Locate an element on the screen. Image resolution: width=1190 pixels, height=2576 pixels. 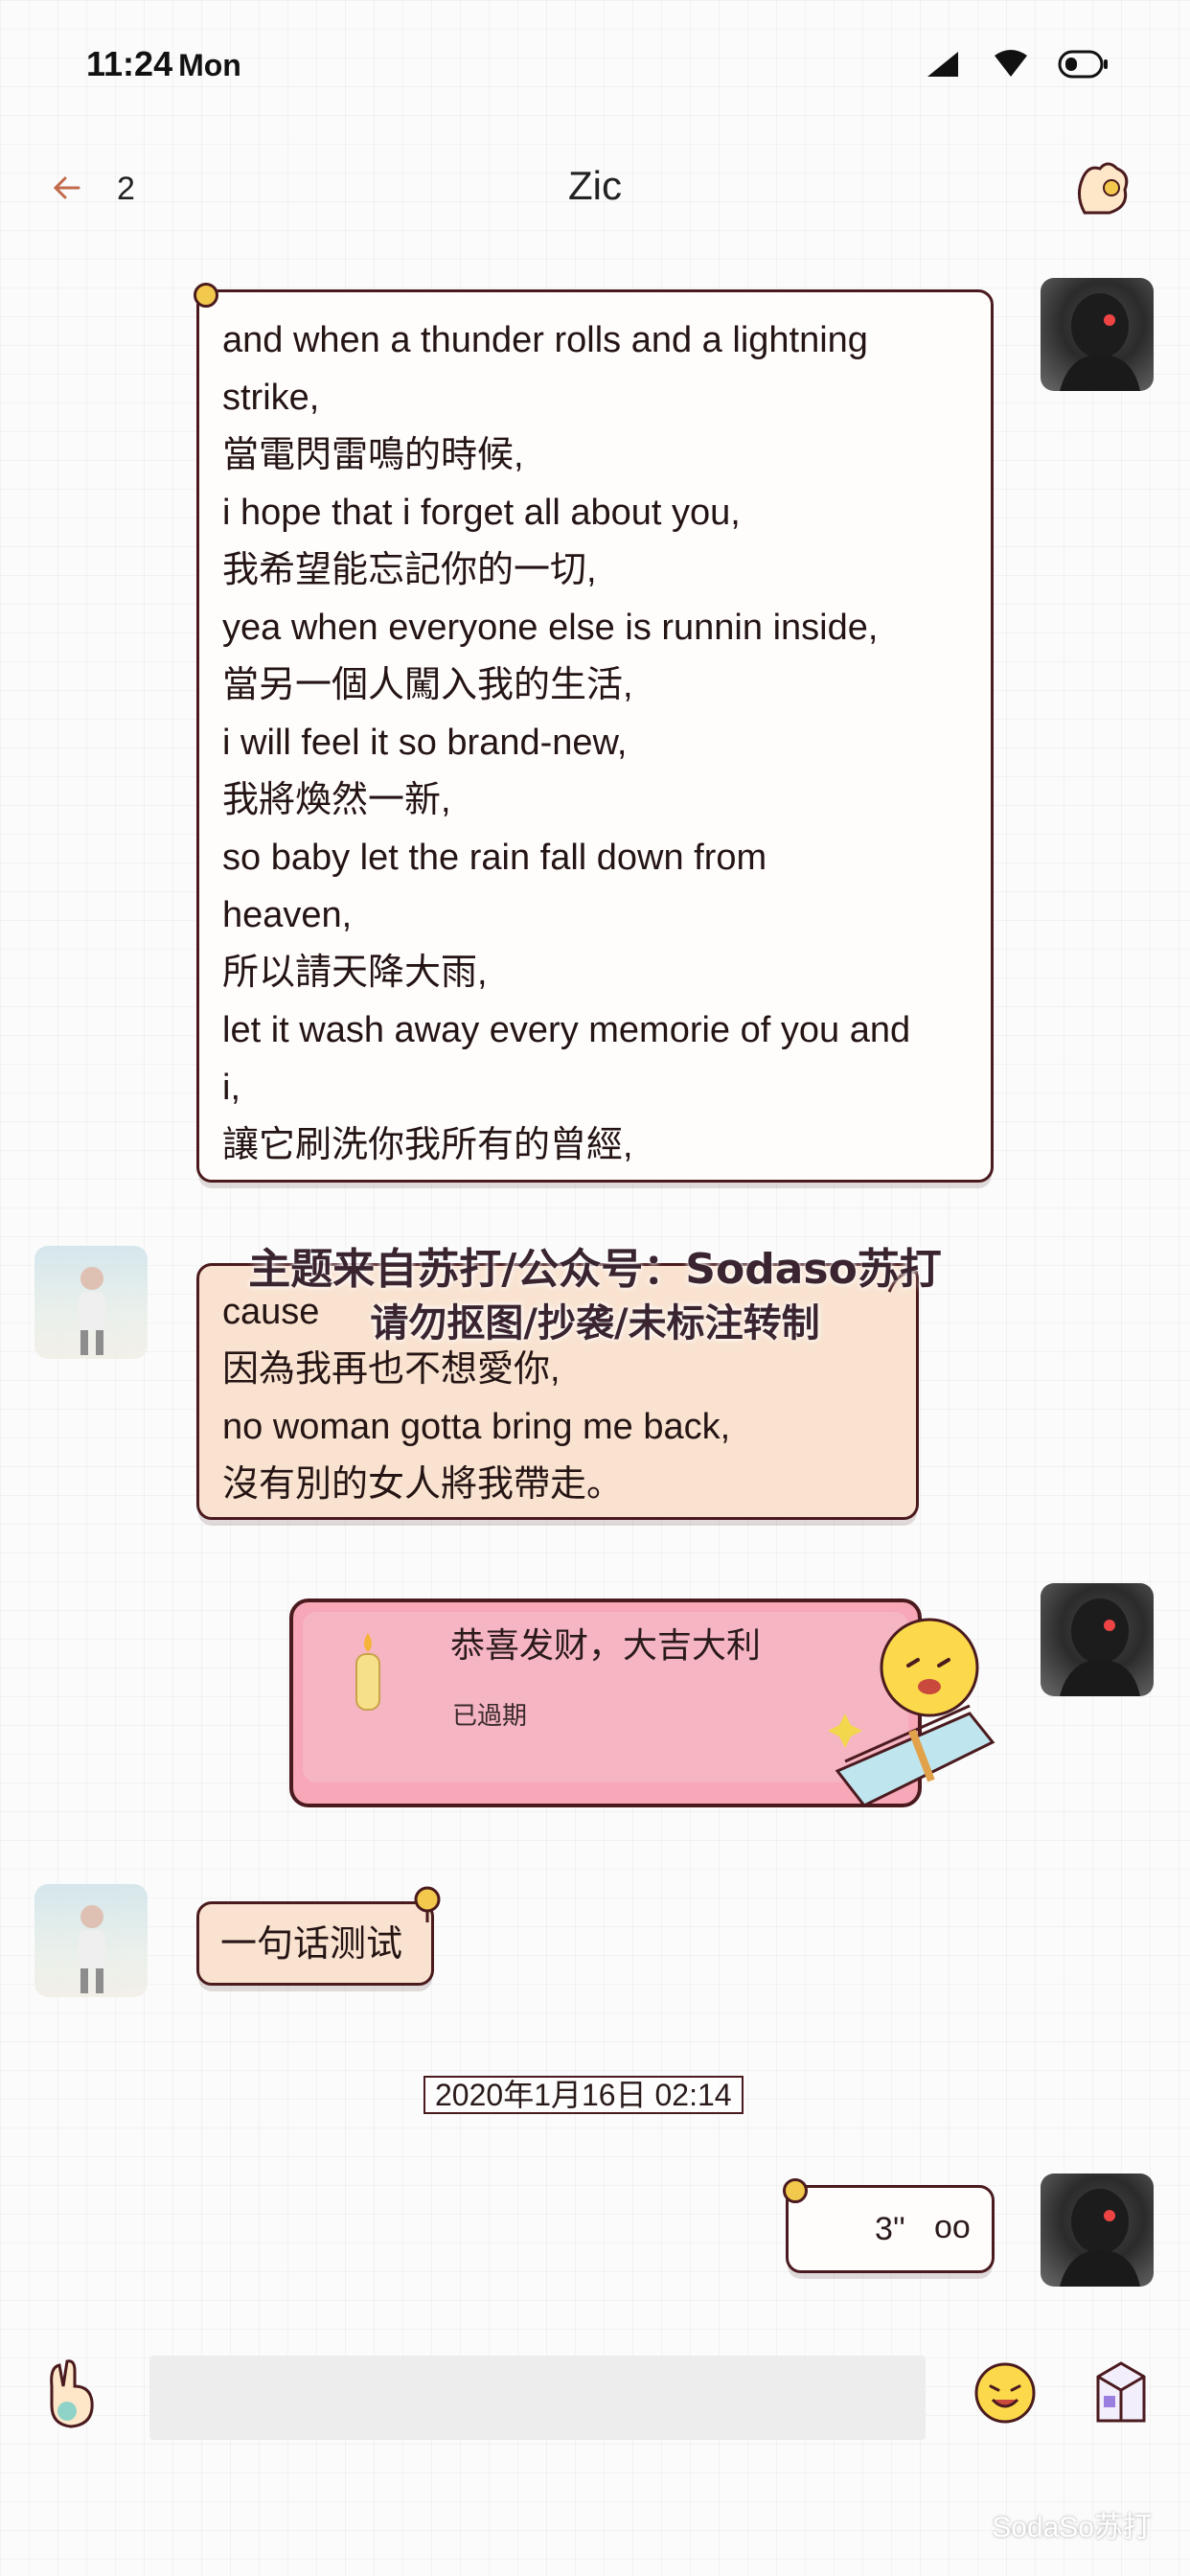
candle-icon is located at coordinates (367, 1672).